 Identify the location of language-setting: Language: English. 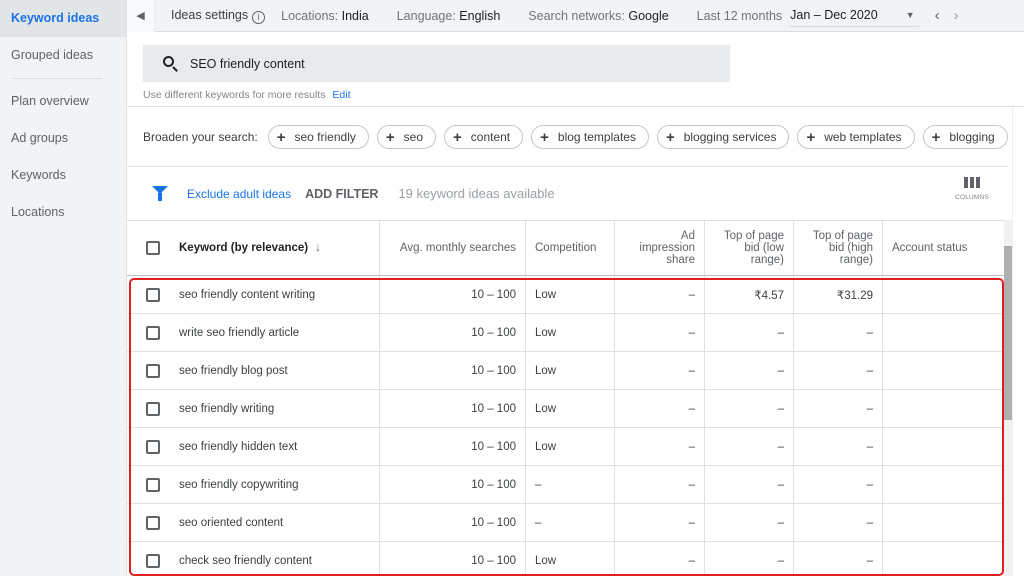
(449, 16).